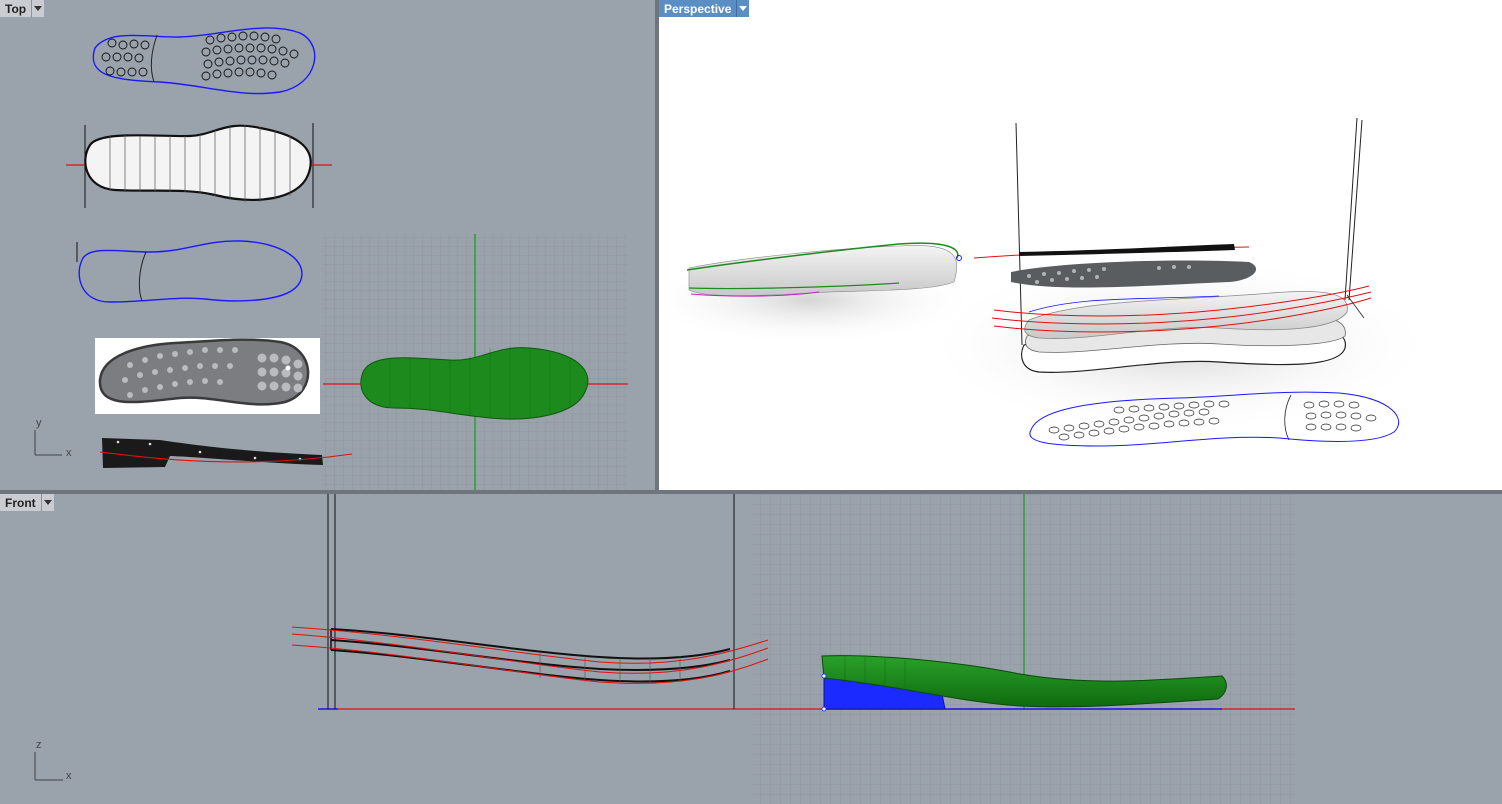 This screenshot has width=1502, height=804. What do you see at coordinates (531, 601) in the screenshot?
I see `frame-lines` at bounding box center [531, 601].